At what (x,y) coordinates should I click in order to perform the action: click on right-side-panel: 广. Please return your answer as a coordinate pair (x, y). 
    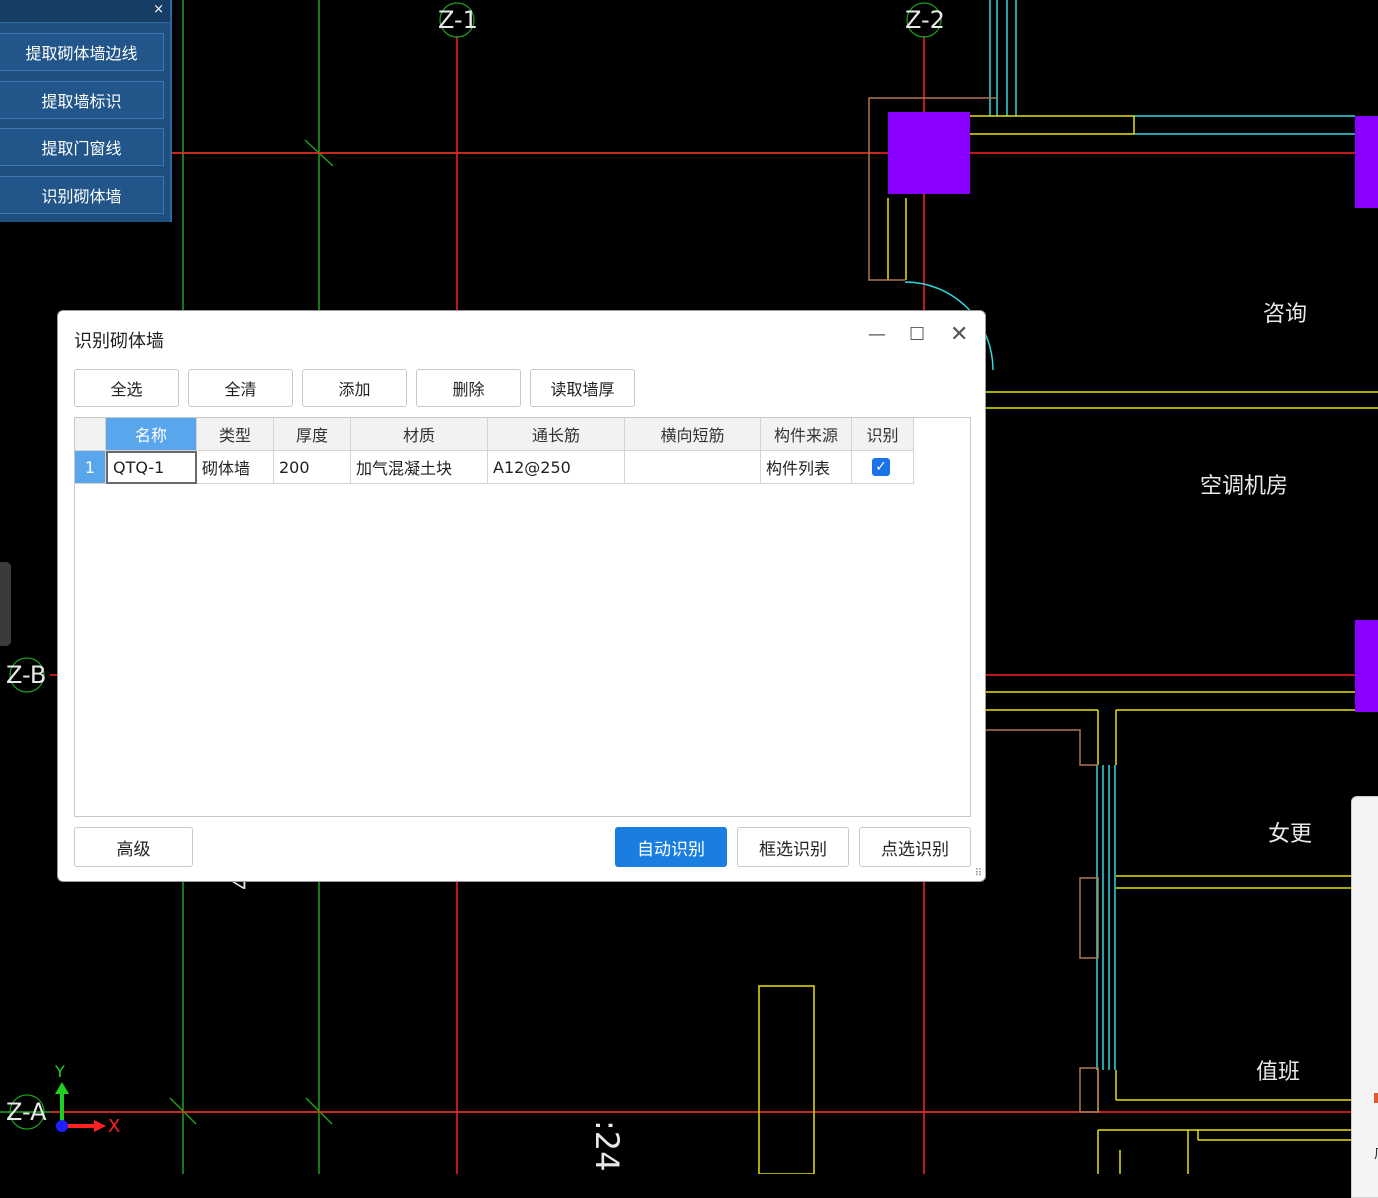
    Looking at the image, I should click on (1364, 997).